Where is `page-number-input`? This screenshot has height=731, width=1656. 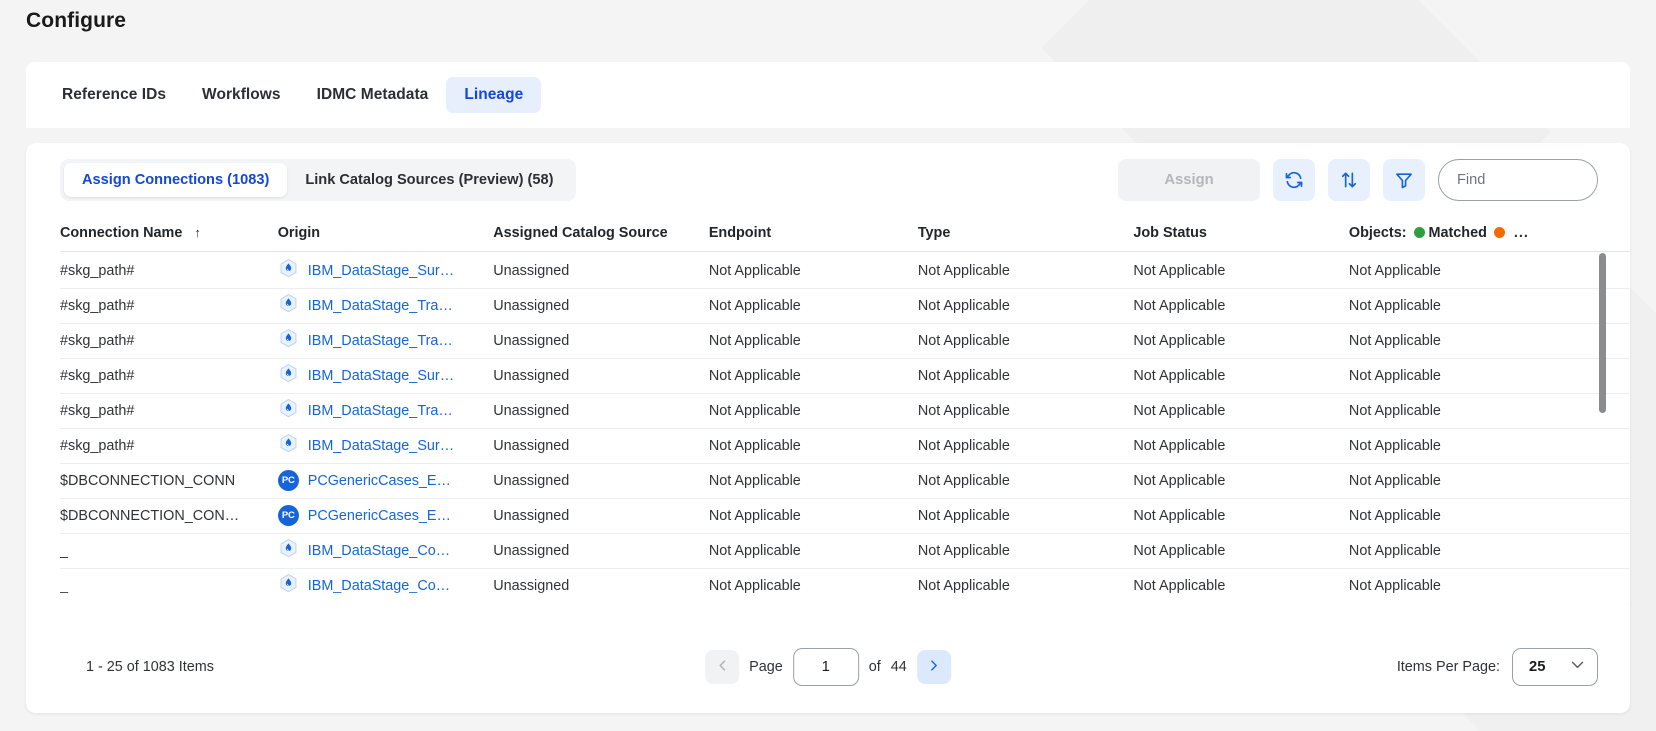
page-number-input is located at coordinates (825, 667).